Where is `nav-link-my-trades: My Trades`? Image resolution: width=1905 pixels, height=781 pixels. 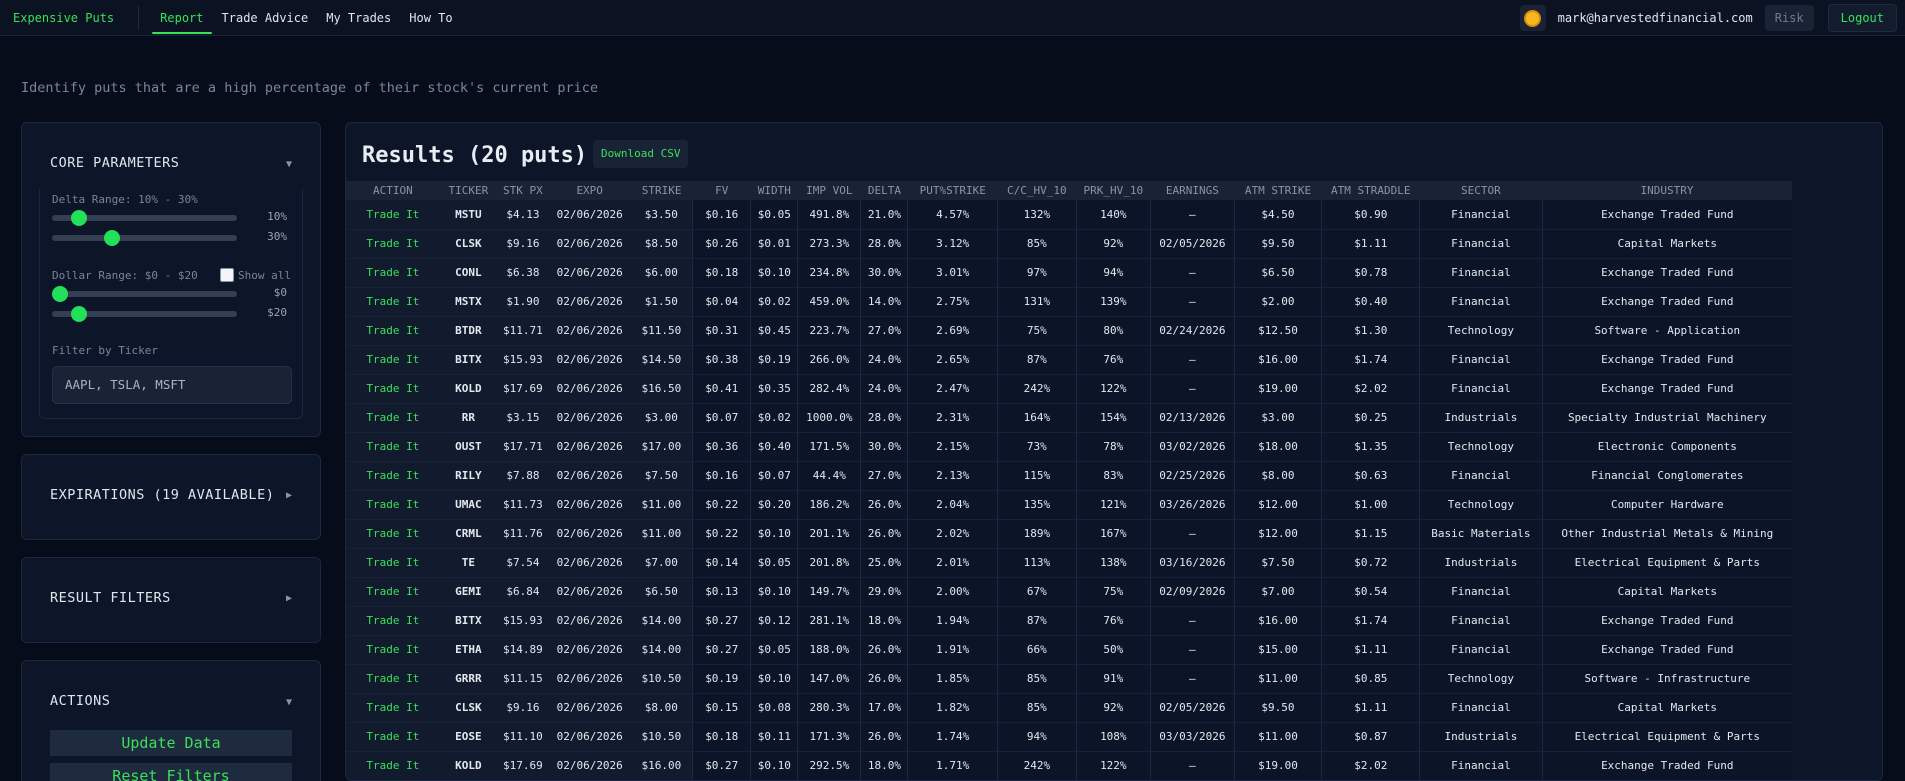 nav-link-my-trades: My Trades is located at coordinates (358, 18).